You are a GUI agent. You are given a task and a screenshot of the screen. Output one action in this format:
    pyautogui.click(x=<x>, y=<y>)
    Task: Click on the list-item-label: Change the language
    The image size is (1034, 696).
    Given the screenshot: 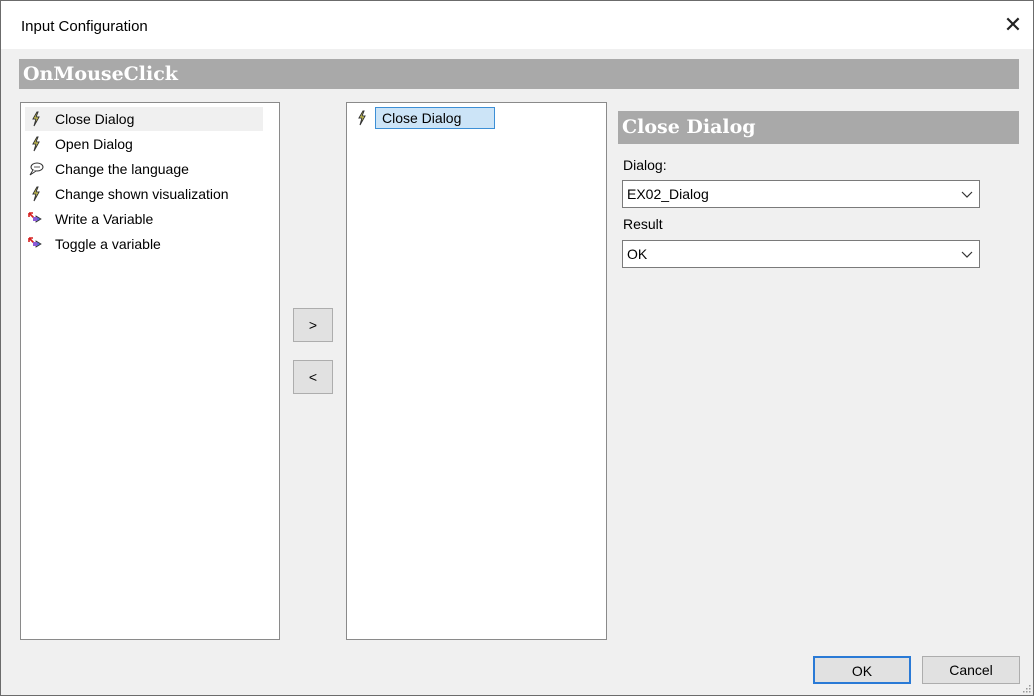 What is the action you would take?
    pyautogui.click(x=122, y=169)
    